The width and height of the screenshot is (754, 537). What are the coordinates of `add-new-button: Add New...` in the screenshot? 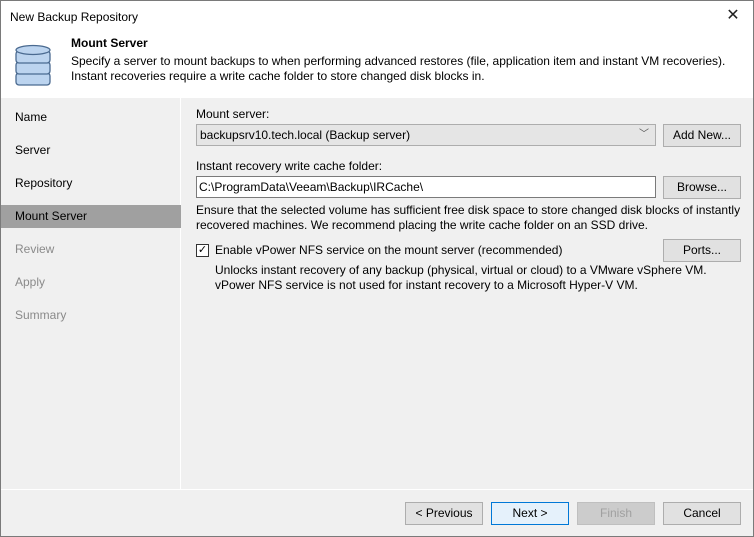 It's located at (702, 135).